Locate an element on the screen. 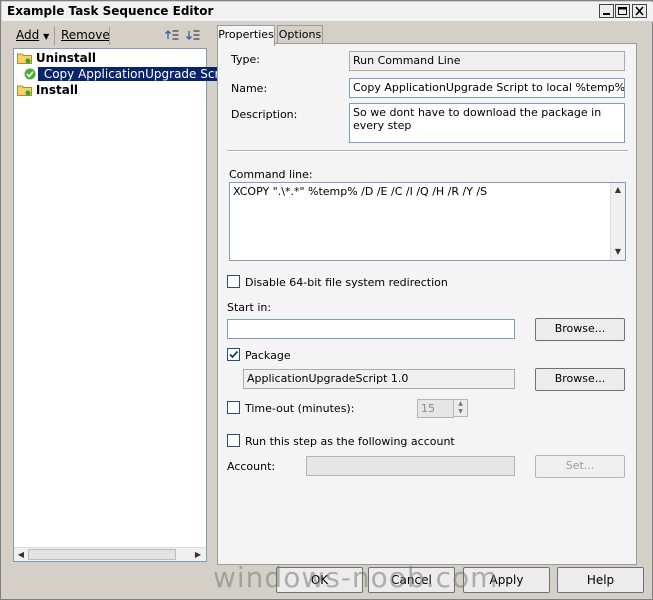 The width and height of the screenshot is (653, 600). account-label: Account: is located at coordinates (251, 466).